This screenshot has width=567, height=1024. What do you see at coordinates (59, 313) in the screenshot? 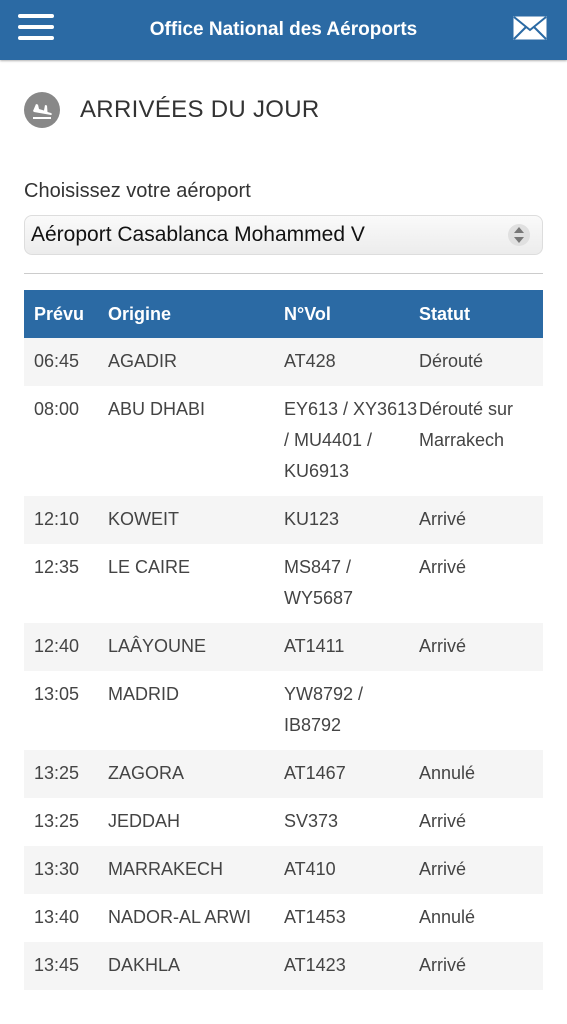
I see `header-scheduled: Prévu` at bounding box center [59, 313].